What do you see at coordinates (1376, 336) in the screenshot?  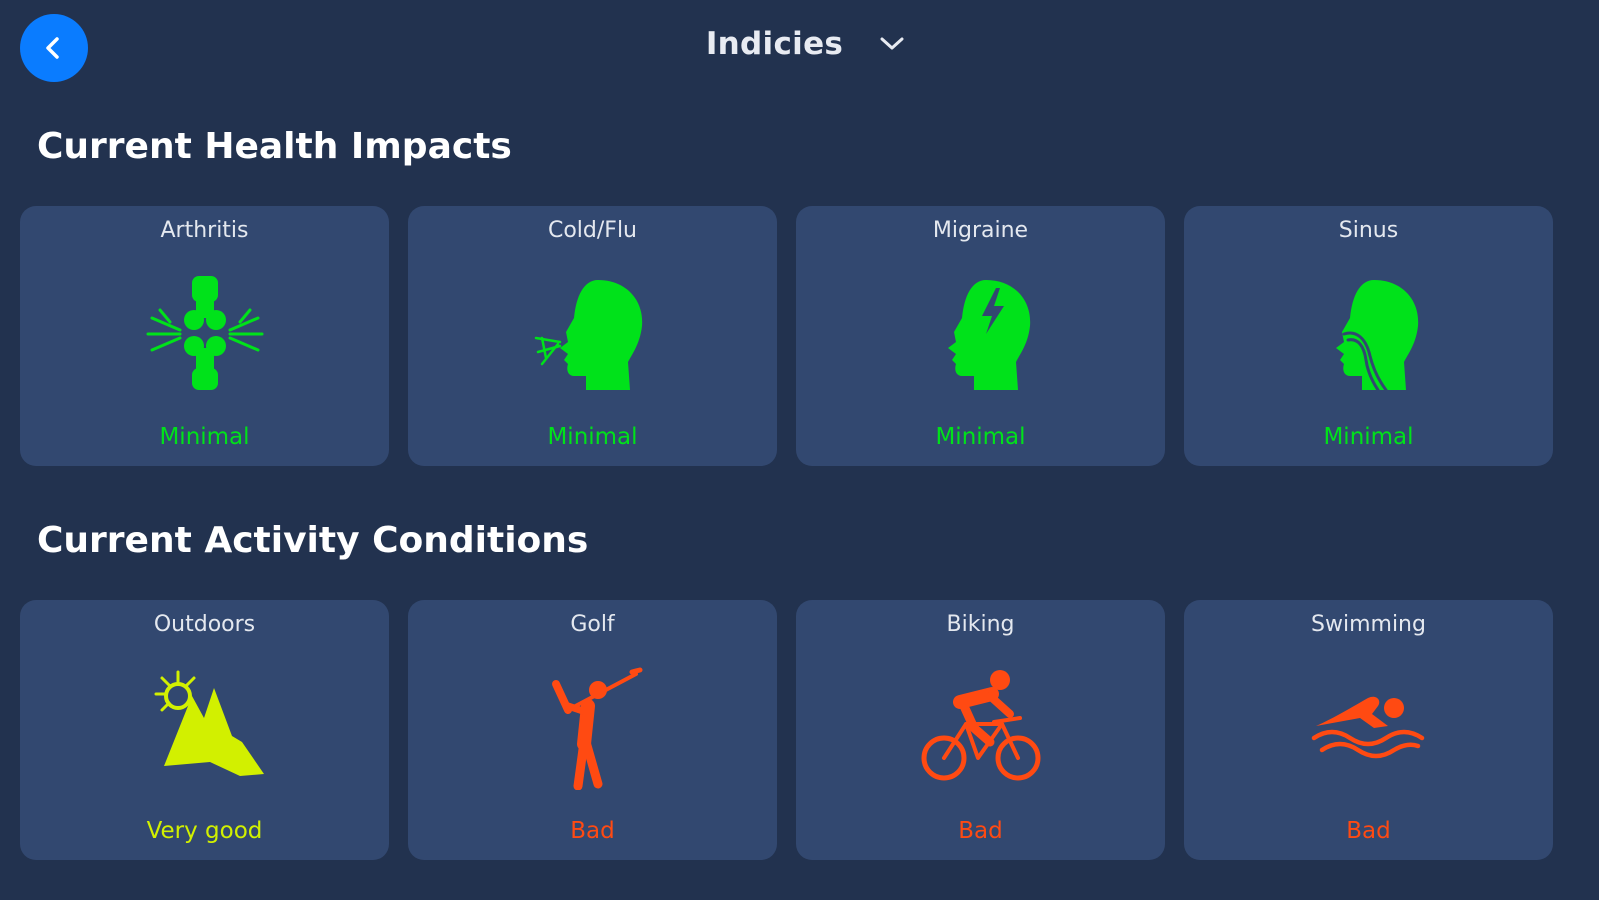 I see `head-sinus-icon` at bounding box center [1376, 336].